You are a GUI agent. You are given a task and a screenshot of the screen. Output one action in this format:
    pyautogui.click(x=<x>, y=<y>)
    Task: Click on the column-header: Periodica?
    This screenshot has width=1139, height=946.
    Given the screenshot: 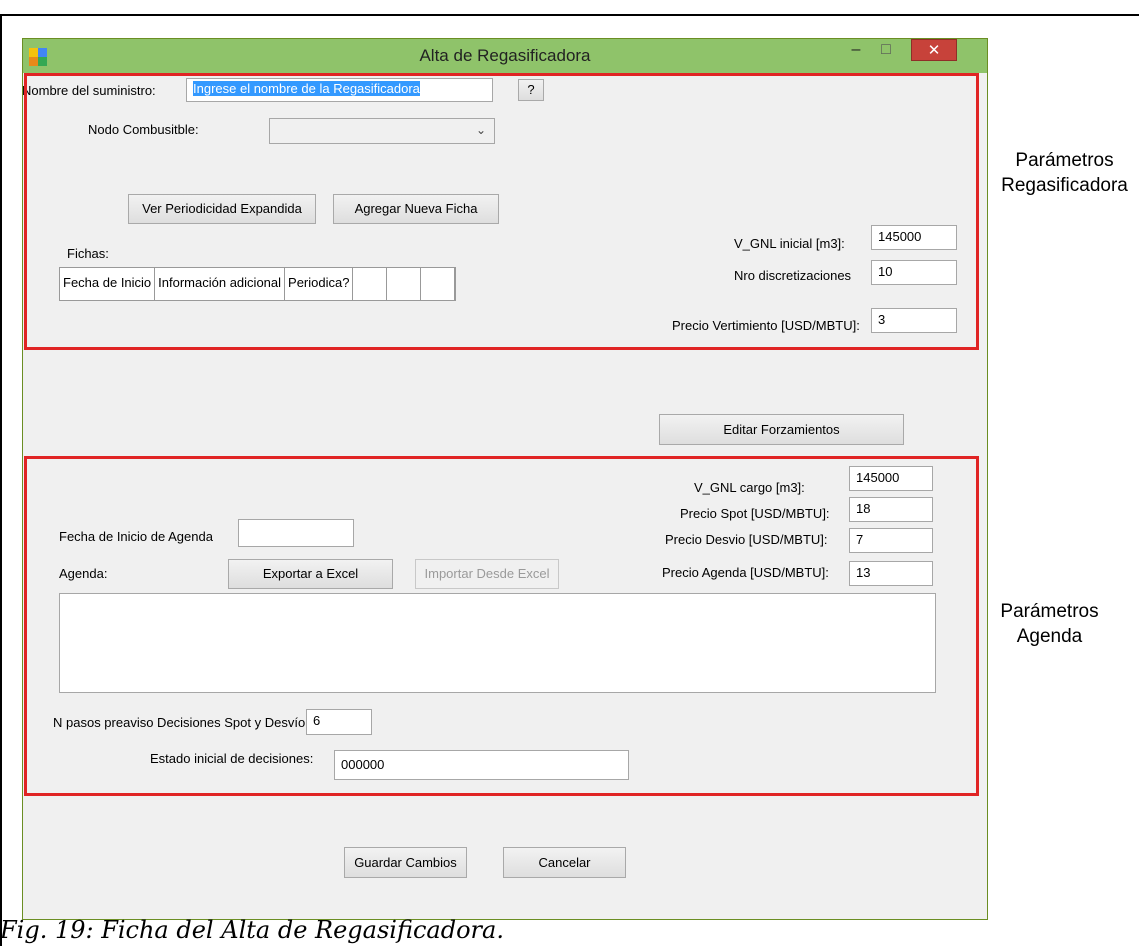 What is the action you would take?
    pyautogui.click(x=319, y=284)
    